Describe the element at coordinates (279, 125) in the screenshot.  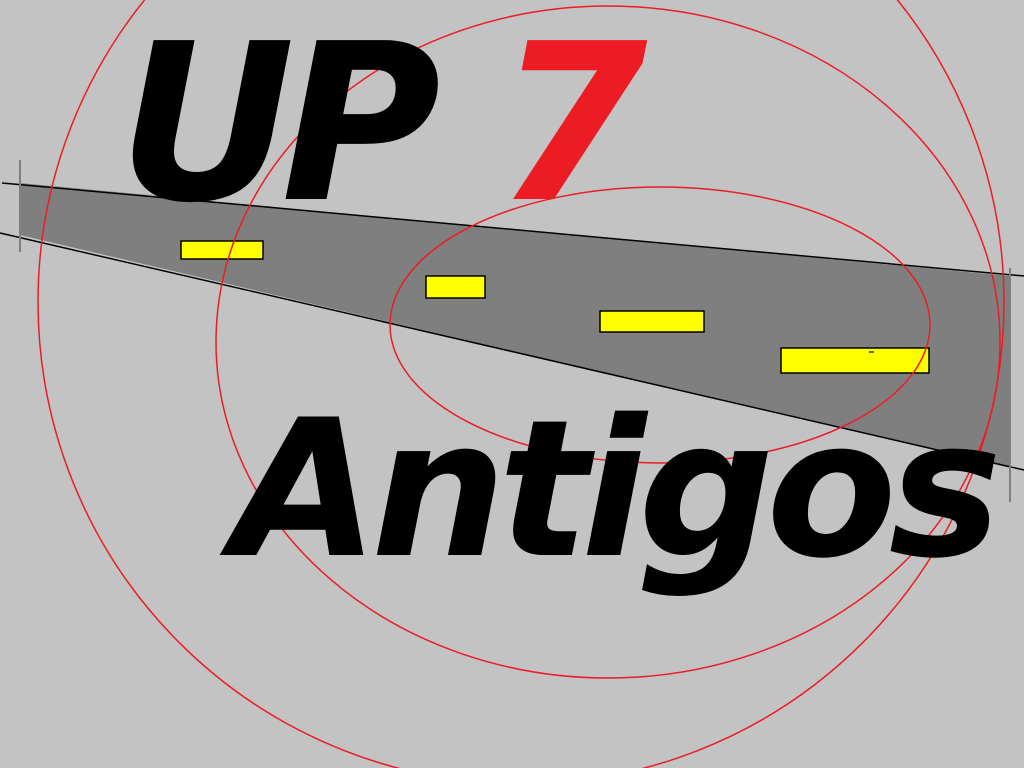
I see `title-up-text: UP` at that location.